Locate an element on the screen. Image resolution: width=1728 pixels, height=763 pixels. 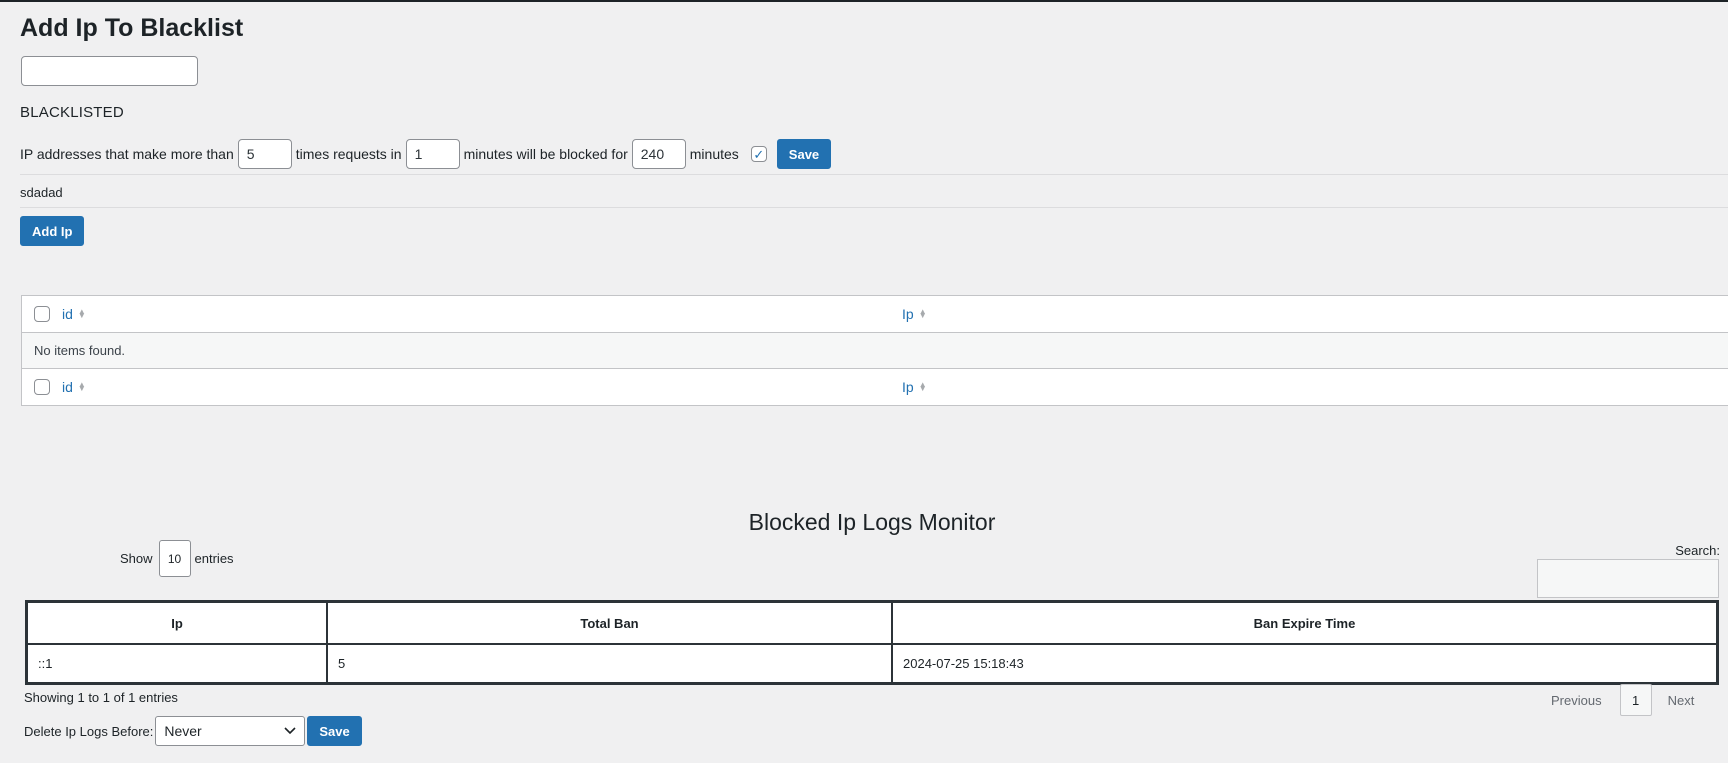
save-settings-button: Save is located at coordinates (804, 154).